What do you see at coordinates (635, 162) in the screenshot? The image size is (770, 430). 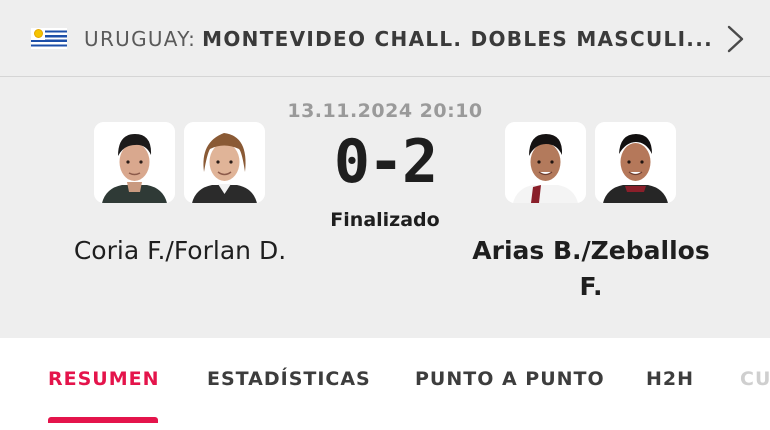 I see `away-player-2-avatar` at bounding box center [635, 162].